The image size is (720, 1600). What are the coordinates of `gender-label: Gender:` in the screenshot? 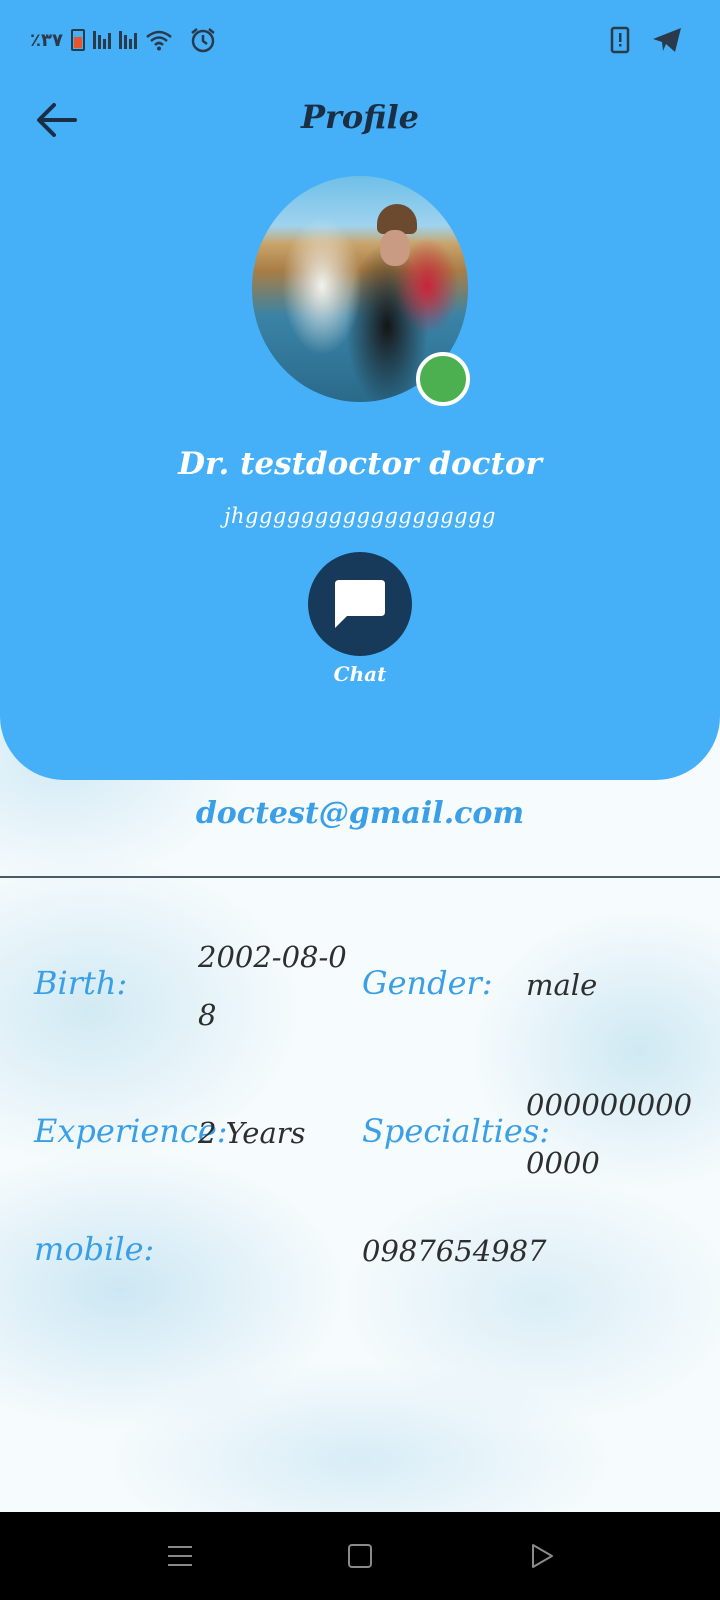 It's located at (427, 983).